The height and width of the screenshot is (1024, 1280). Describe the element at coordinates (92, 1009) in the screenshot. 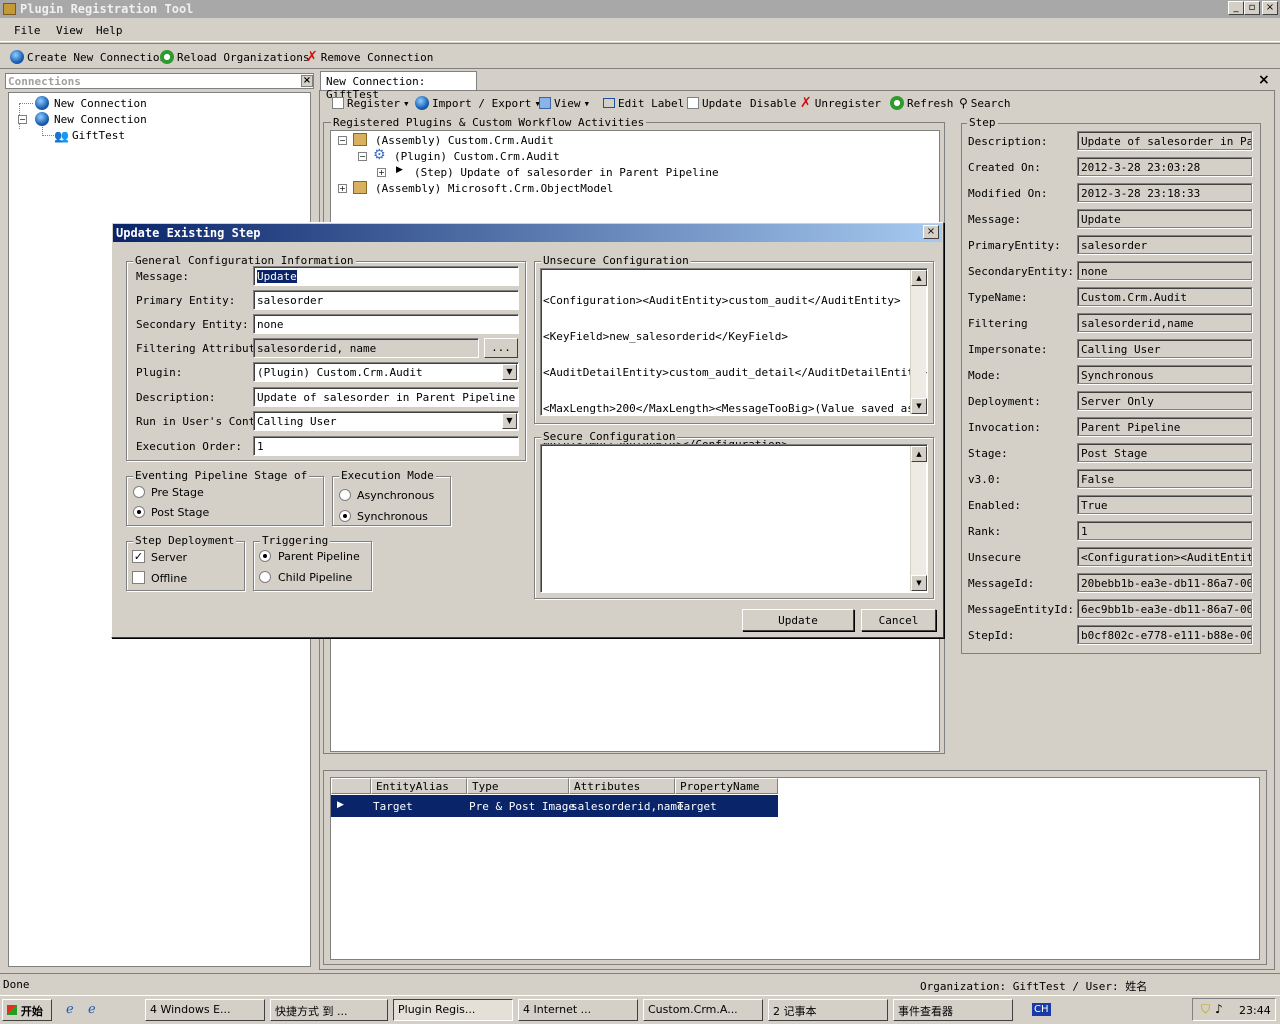

I see `ie2-quicklaunch-icon: ℯ` at that location.